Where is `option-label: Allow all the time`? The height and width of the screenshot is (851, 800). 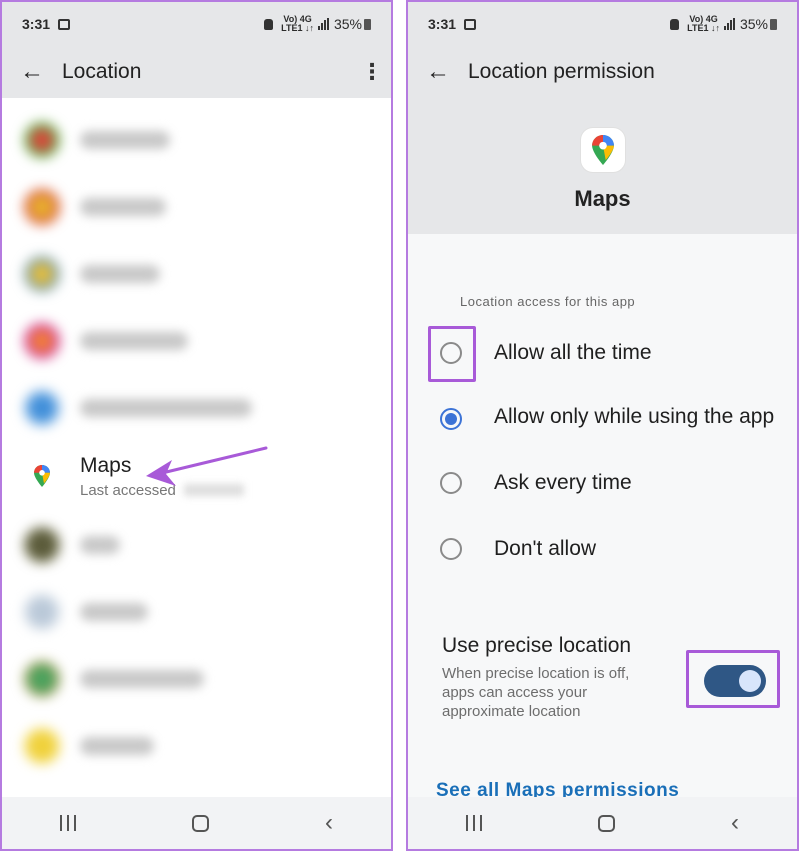 option-label: Allow all the time is located at coordinates (573, 352).